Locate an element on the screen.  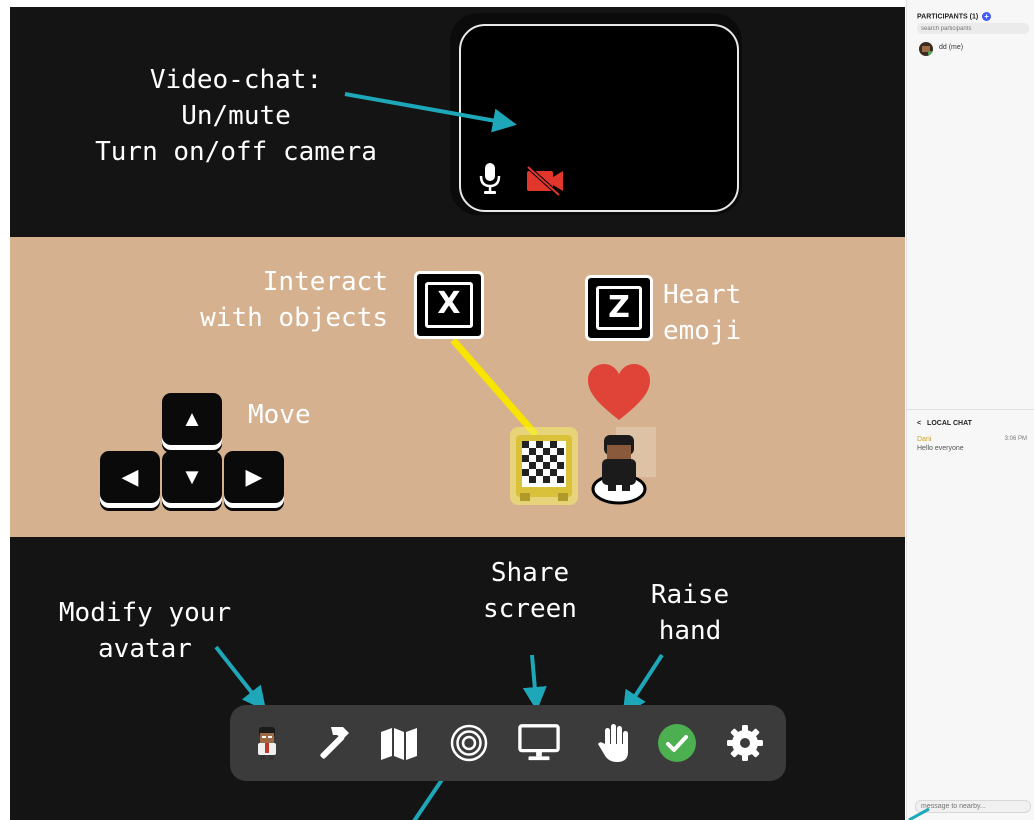
local-chat-header: < LOCAL CHAT is located at coordinates (944, 423).